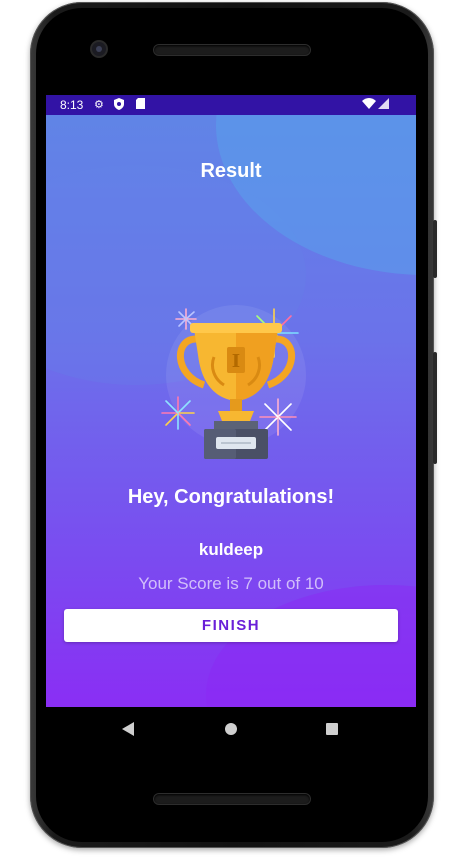 Image resolution: width=467 pixels, height=864 pixels. What do you see at coordinates (435, 408) in the screenshot?
I see `volume-button` at bounding box center [435, 408].